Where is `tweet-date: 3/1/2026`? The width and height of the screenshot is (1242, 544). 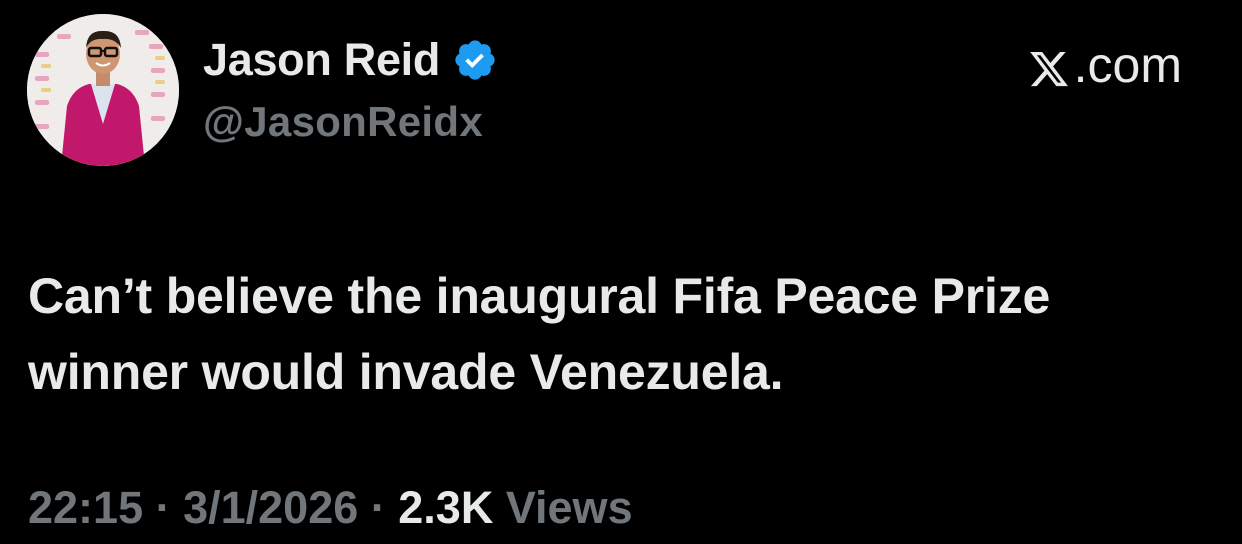 tweet-date: 3/1/2026 is located at coordinates (270, 508).